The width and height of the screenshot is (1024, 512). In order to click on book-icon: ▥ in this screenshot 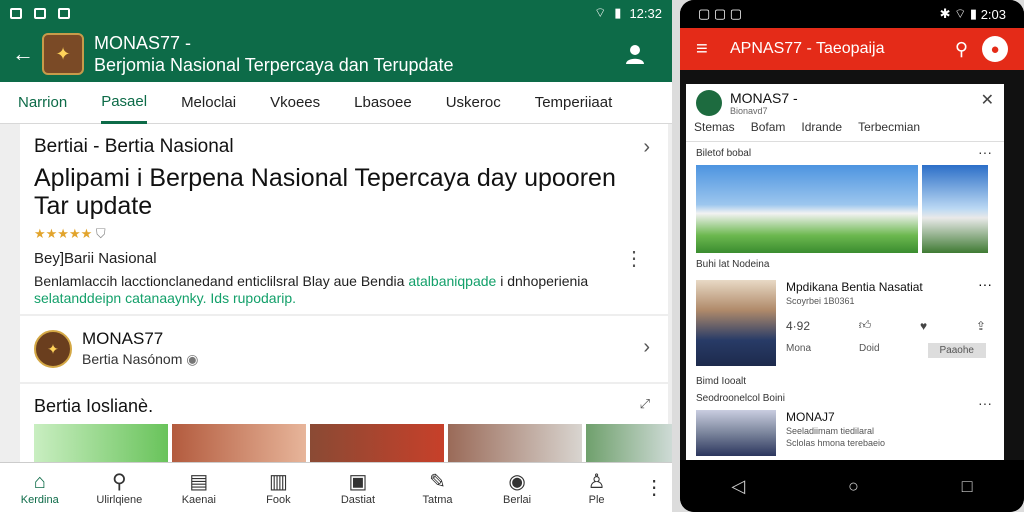, I will do `click(278, 481)`.